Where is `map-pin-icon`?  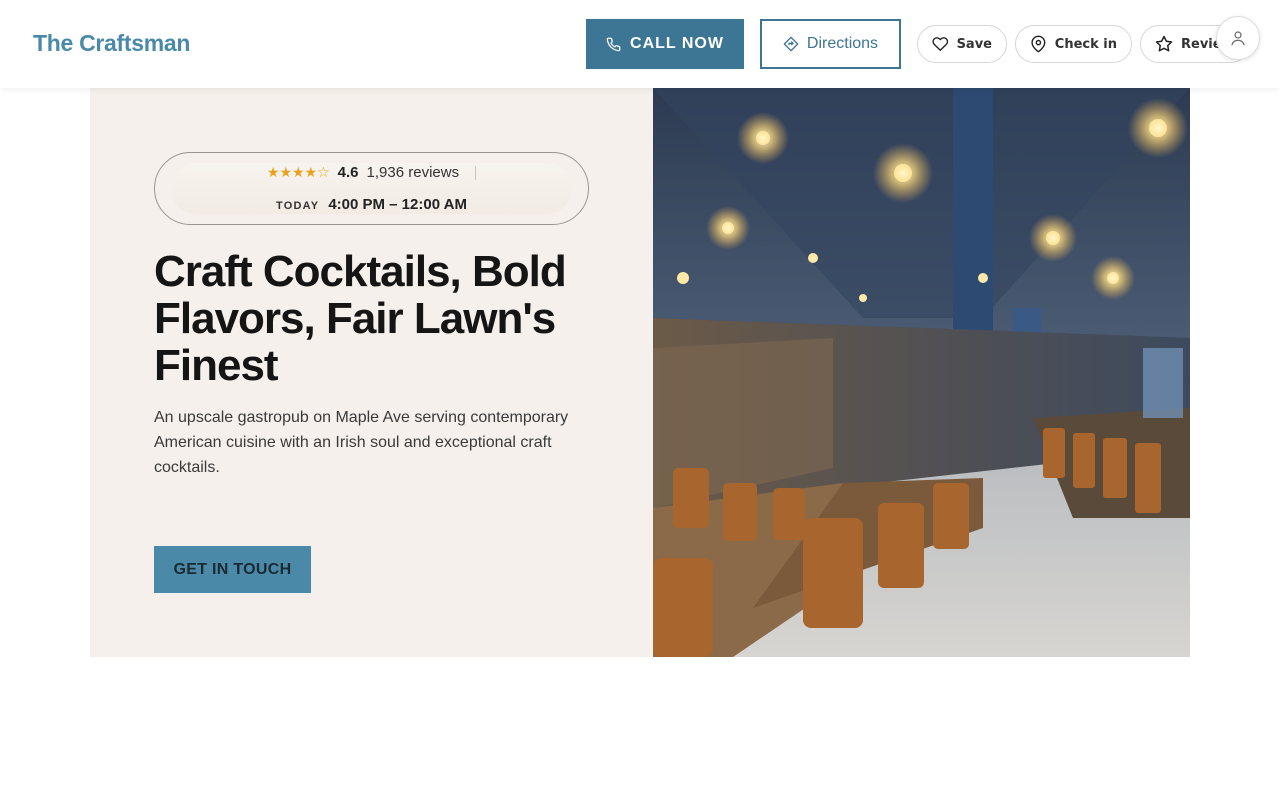 map-pin-icon is located at coordinates (1038, 44).